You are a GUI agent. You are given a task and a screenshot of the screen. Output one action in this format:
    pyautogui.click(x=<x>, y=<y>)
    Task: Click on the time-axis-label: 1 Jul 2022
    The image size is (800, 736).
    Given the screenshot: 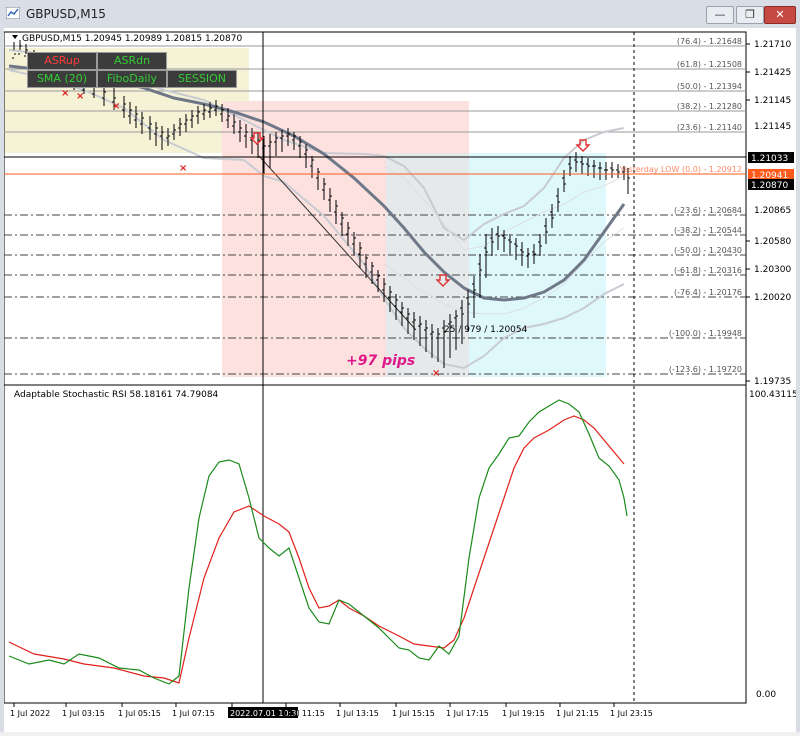 What is the action you would take?
    pyautogui.click(x=30, y=713)
    